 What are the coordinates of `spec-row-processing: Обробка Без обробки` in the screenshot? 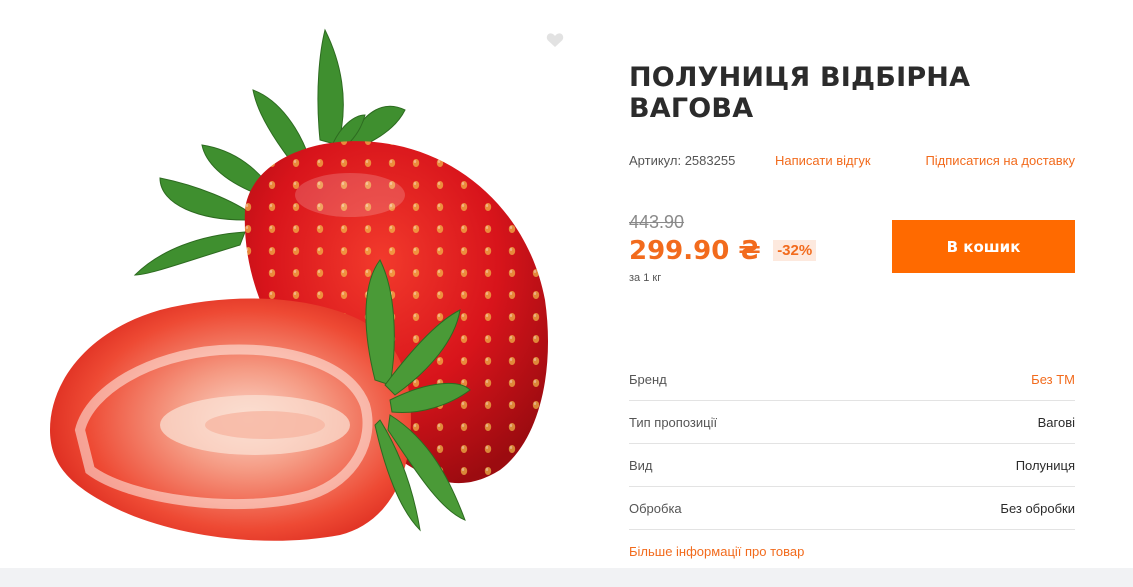 It's located at (852, 508).